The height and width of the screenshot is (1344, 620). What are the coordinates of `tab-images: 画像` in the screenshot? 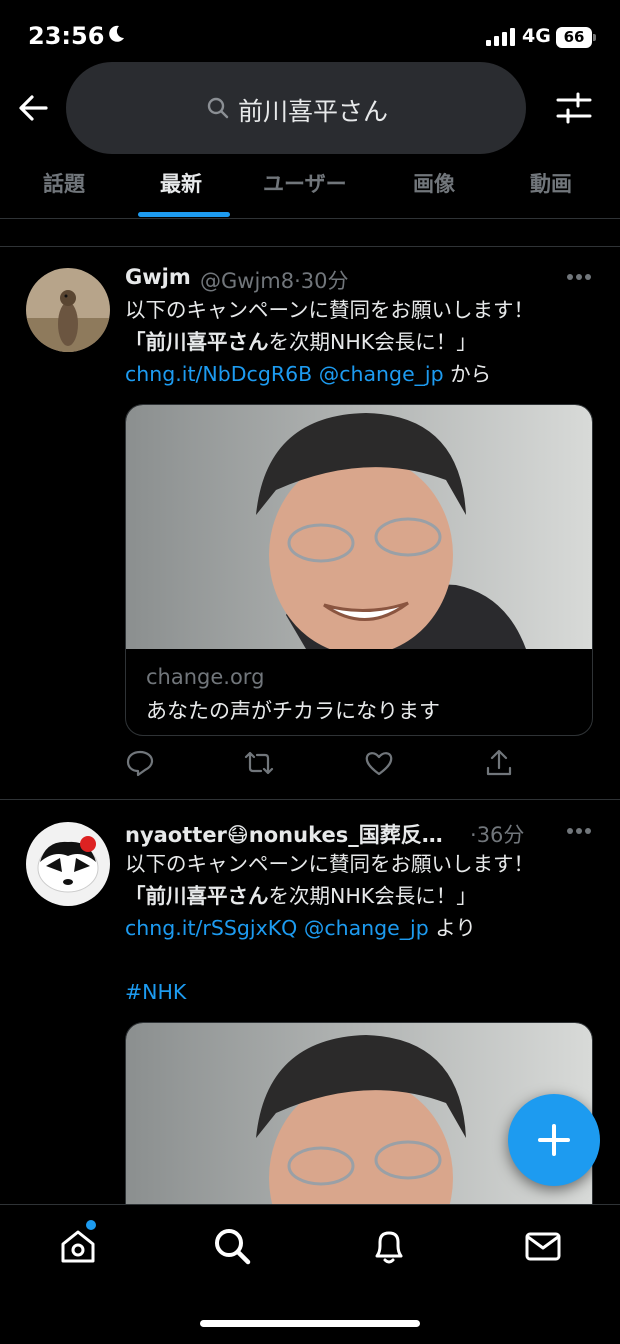 It's located at (434, 183).